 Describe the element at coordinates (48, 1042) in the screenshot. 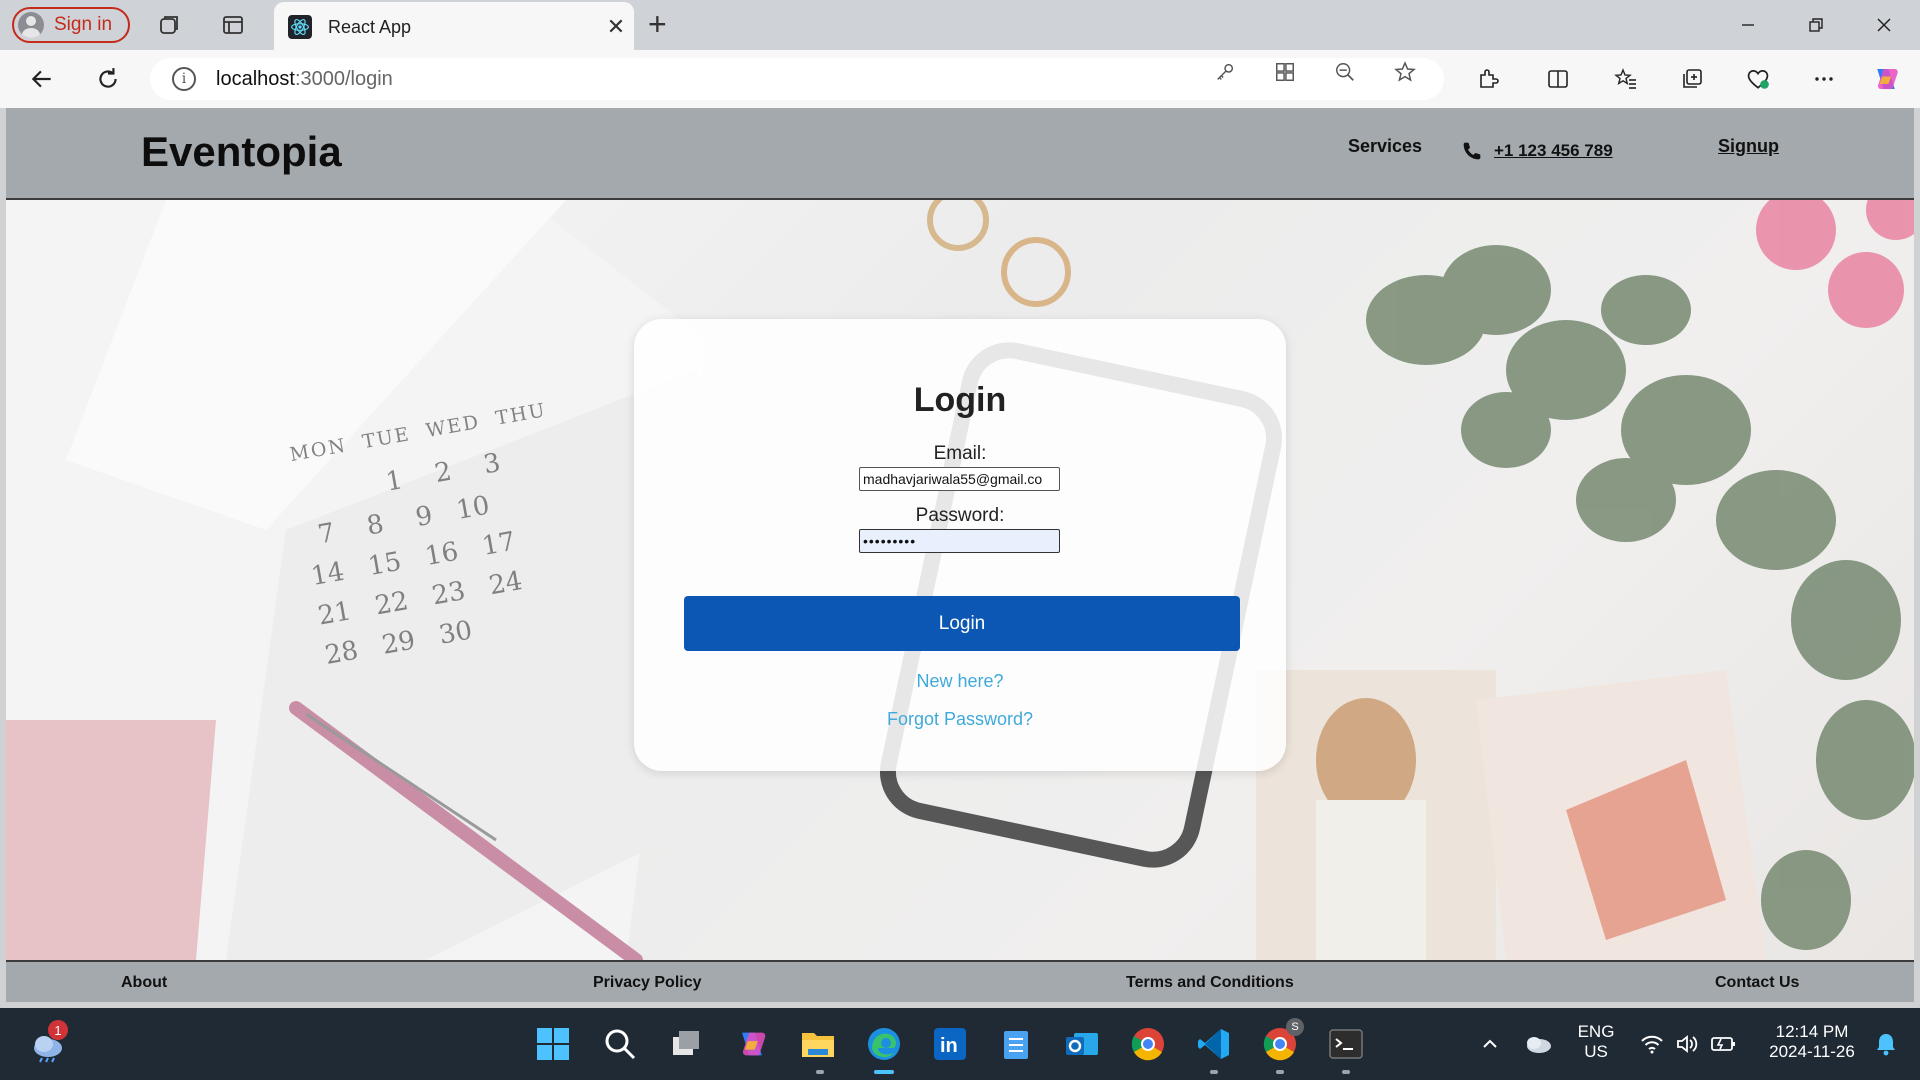

I see `weather-widget-icon: 1` at that location.